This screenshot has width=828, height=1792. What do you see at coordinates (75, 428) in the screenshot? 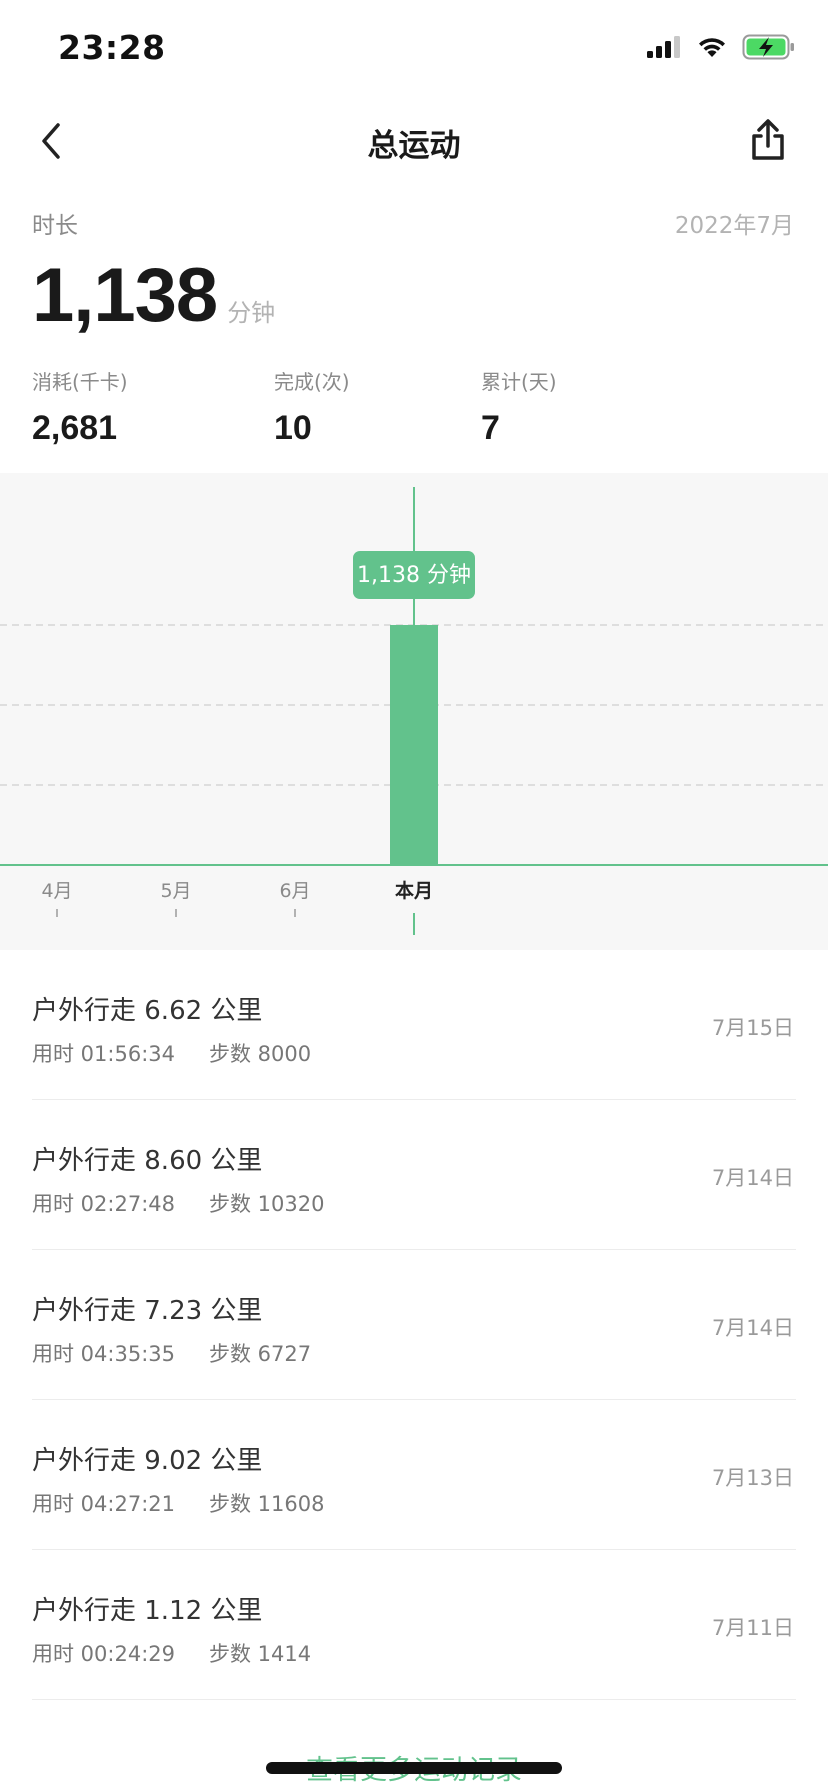
I see `stat-value: 2,681` at bounding box center [75, 428].